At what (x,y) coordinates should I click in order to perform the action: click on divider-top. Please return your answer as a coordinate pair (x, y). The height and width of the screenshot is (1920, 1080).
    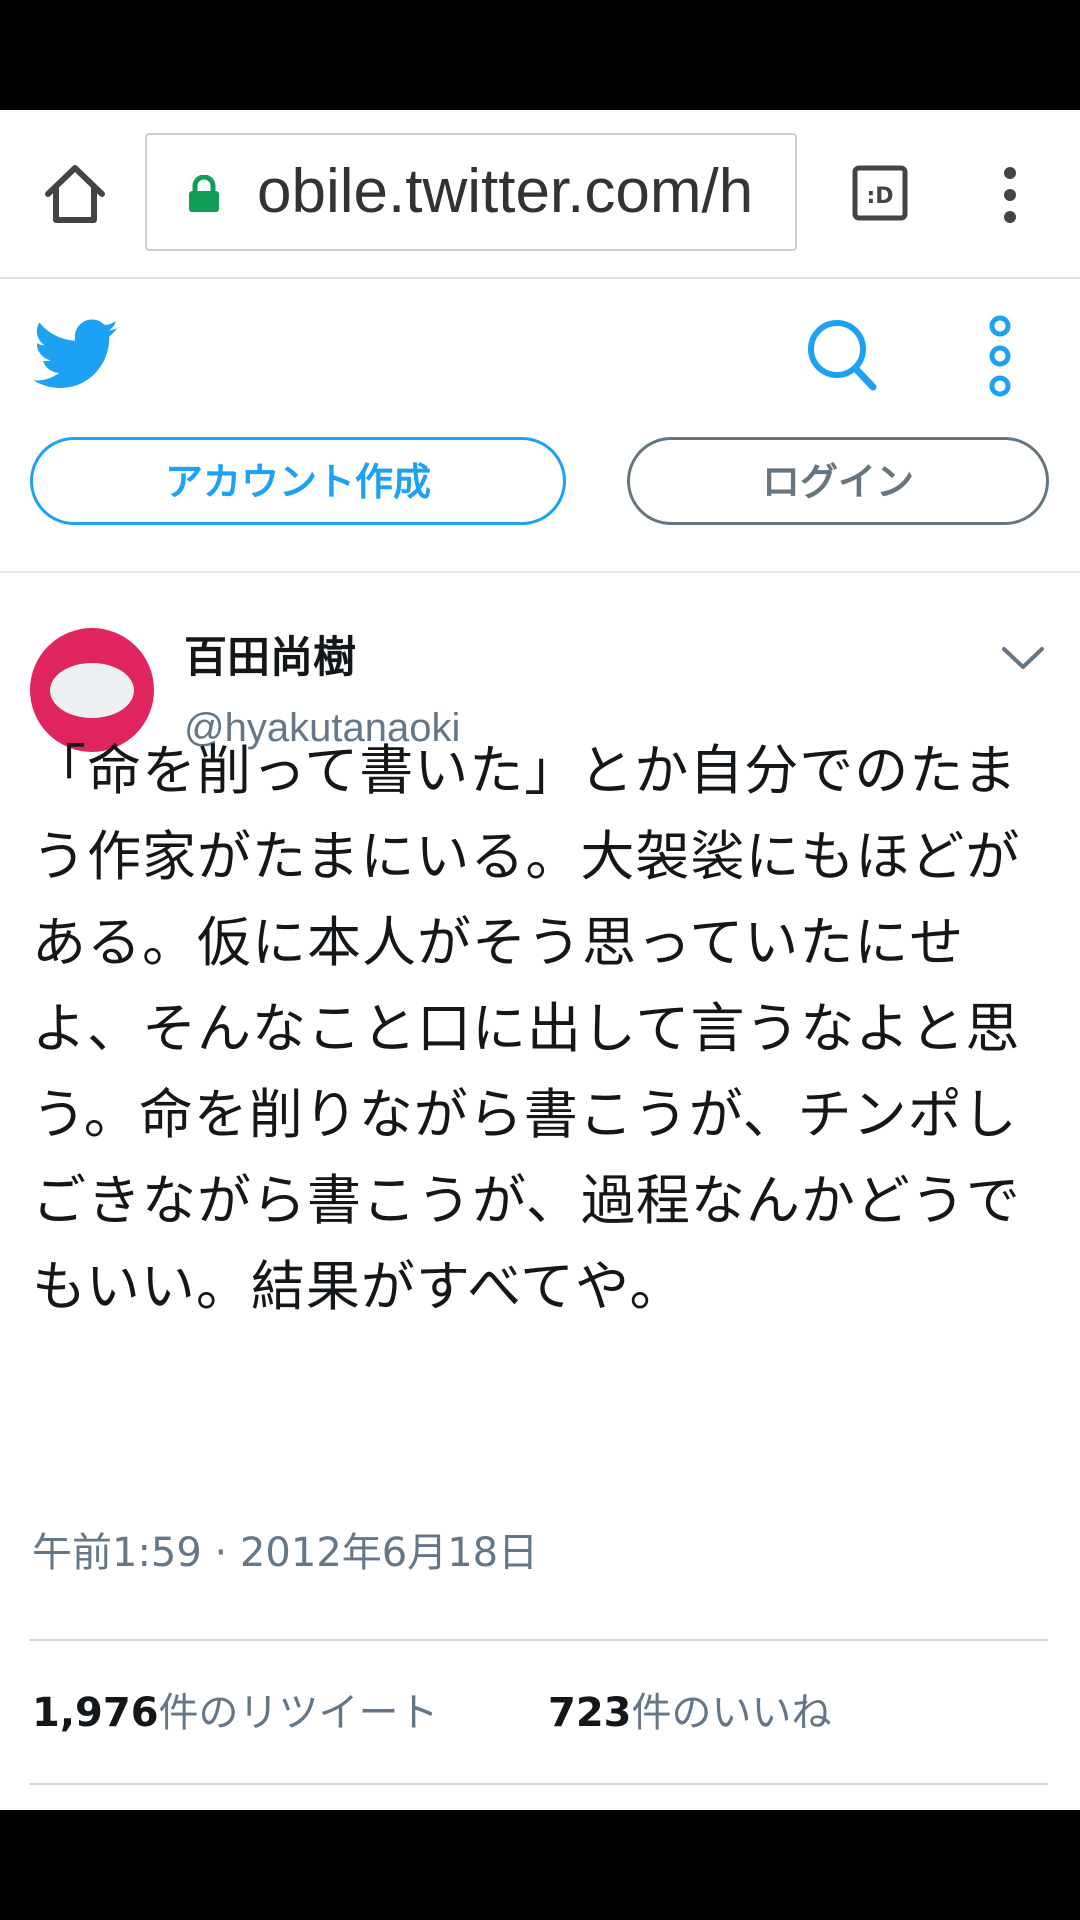
    Looking at the image, I should click on (539, 1640).